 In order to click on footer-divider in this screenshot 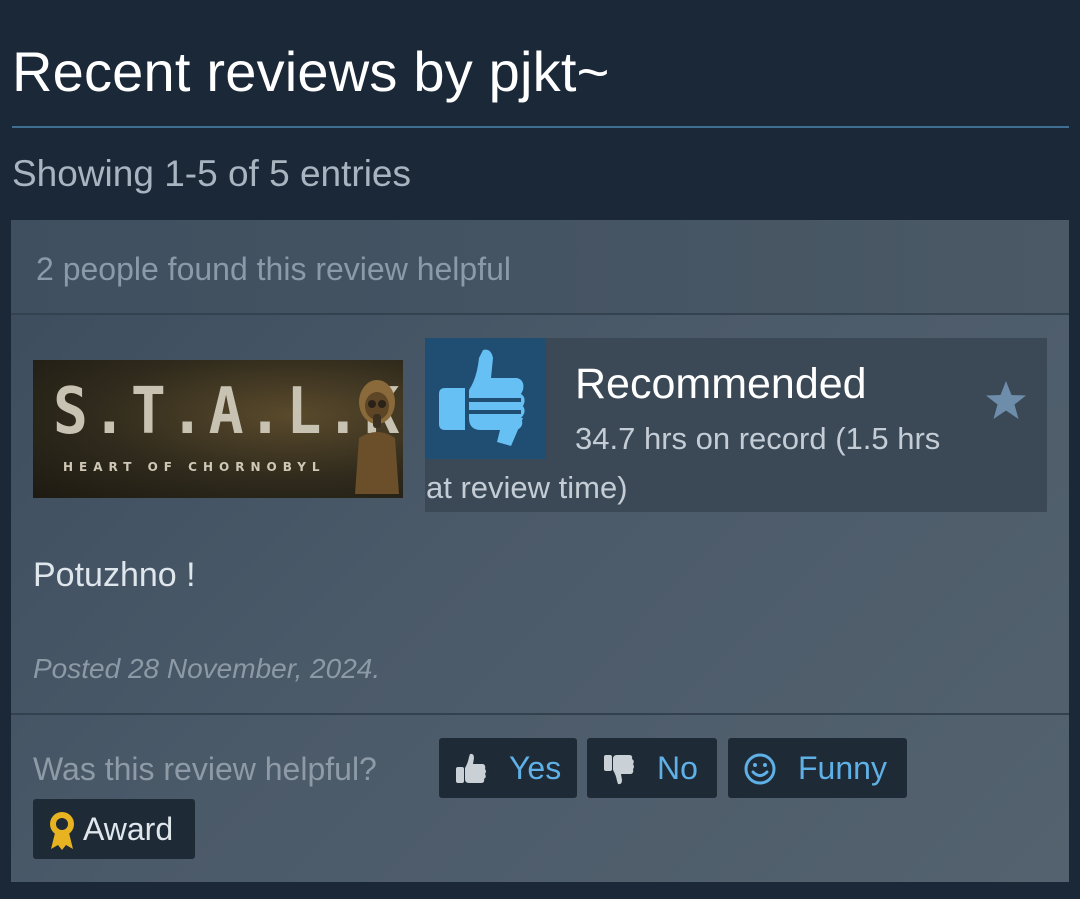, I will do `click(540, 714)`.